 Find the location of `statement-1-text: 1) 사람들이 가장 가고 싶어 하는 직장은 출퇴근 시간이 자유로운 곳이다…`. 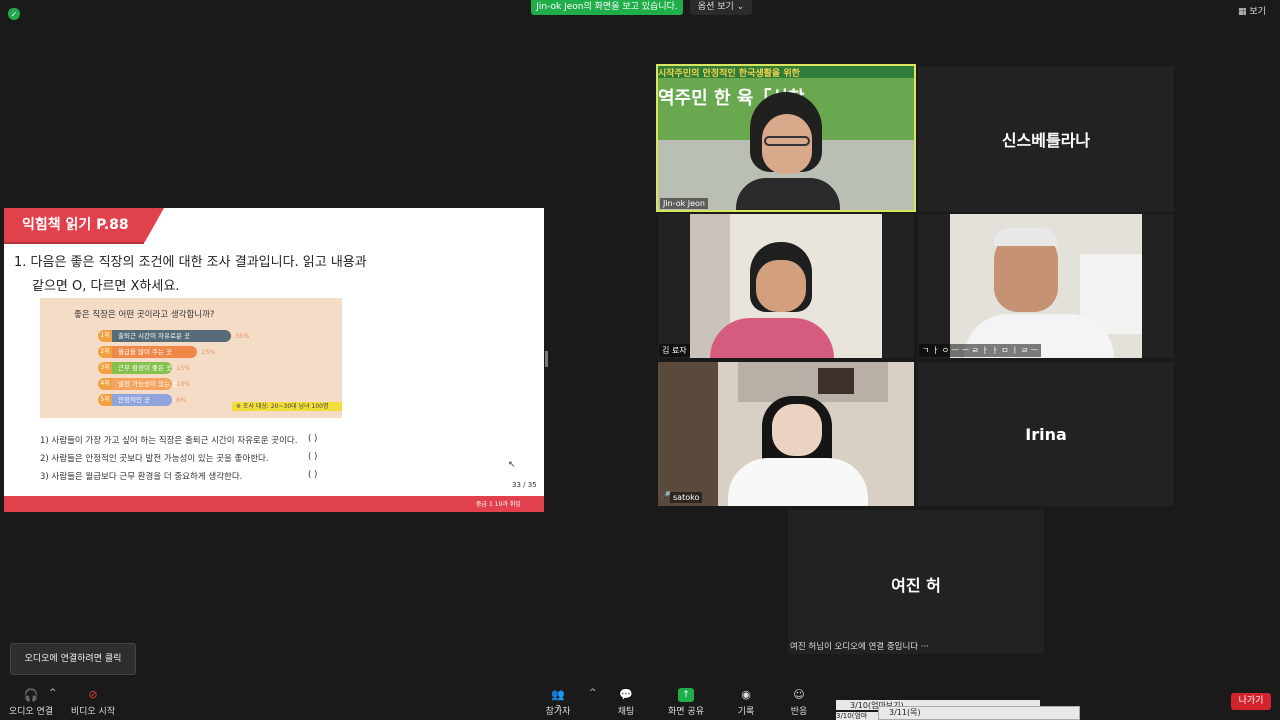

statement-1-text: 1) 사람들이 가장 가고 싶어 하는 직장은 출퇴근 시간이 자유로운 곳이다… is located at coordinates (169, 441).